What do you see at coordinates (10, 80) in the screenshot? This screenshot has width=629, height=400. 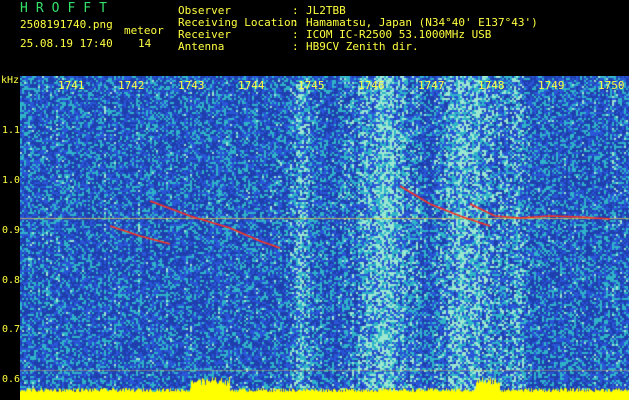 I see `freq-unit-label: kHz` at bounding box center [10, 80].